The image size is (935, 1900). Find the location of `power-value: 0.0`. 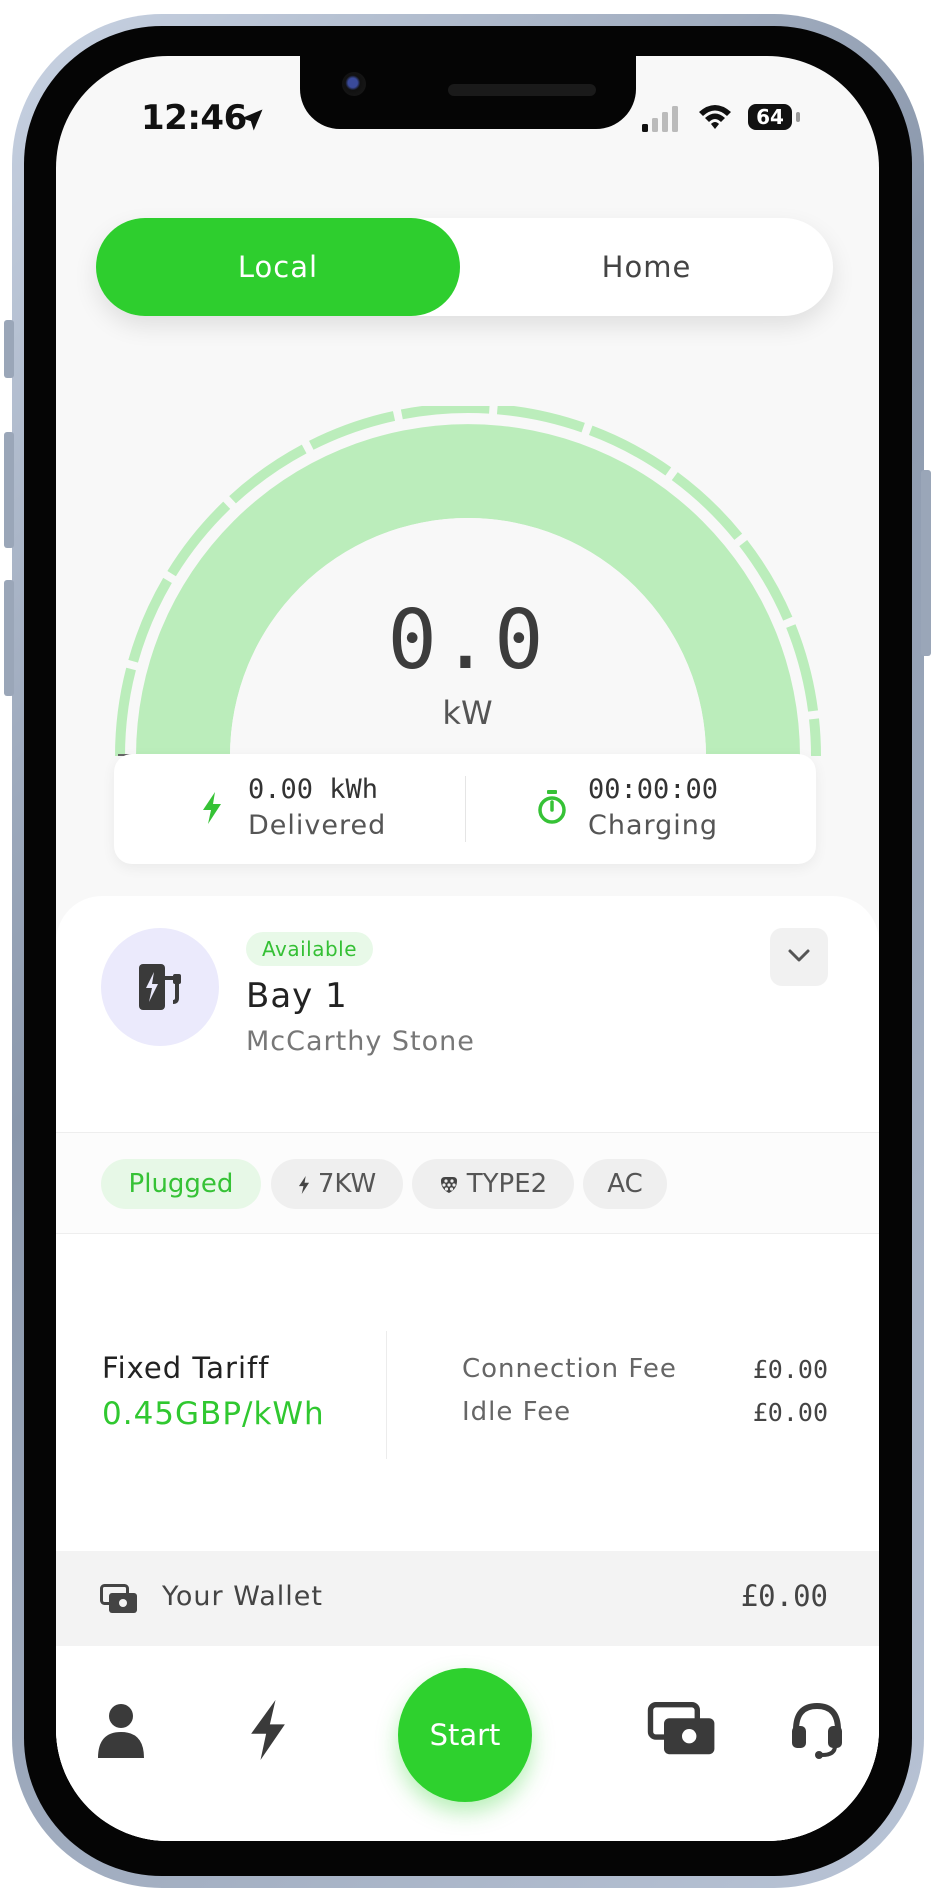

power-value: 0.0 is located at coordinates (467, 640).